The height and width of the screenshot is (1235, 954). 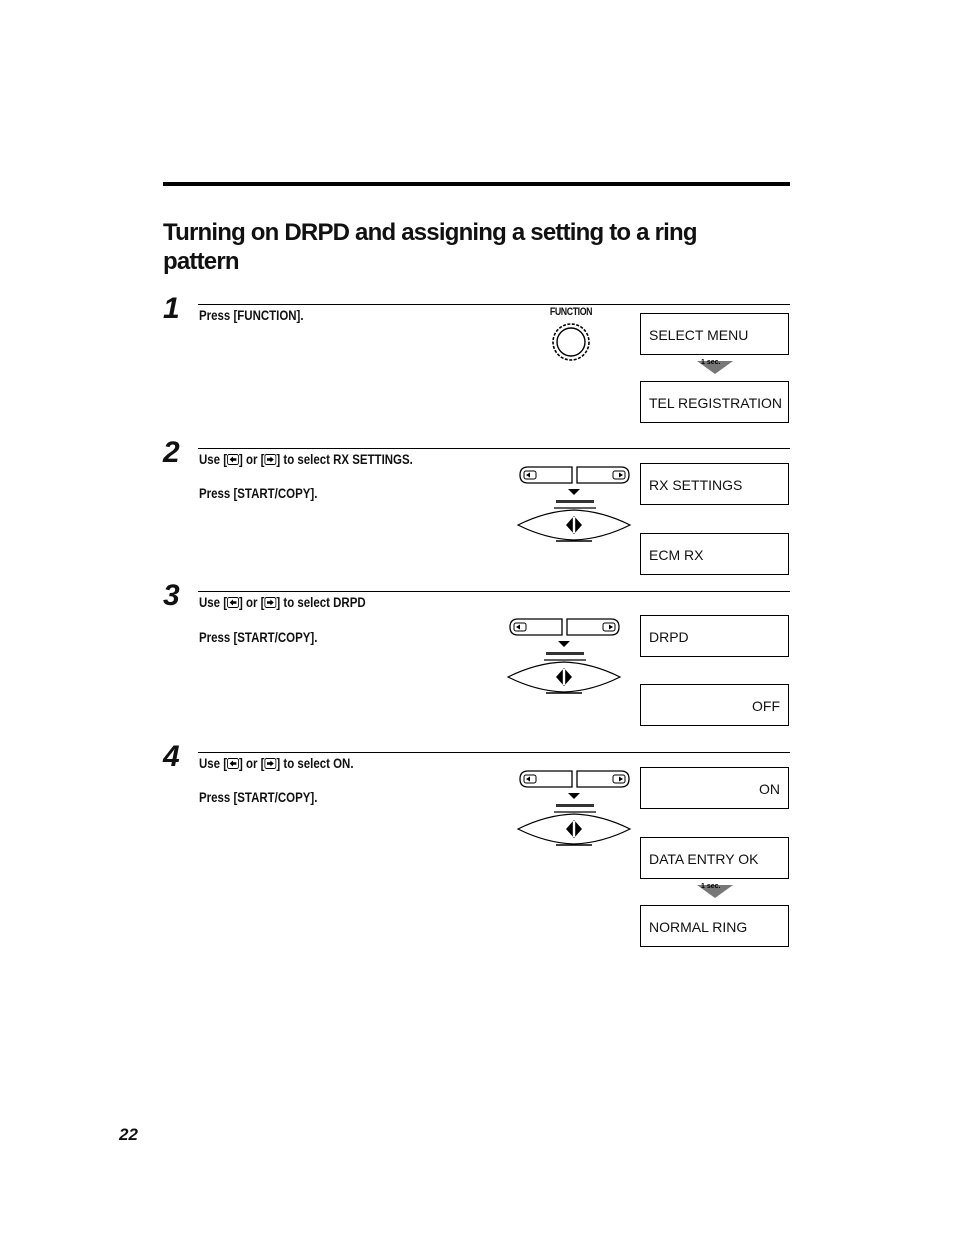 What do you see at coordinates (714, 636) in the screenshot?
I see `lcd-display: DRPD` at bounding box center [714, 636].